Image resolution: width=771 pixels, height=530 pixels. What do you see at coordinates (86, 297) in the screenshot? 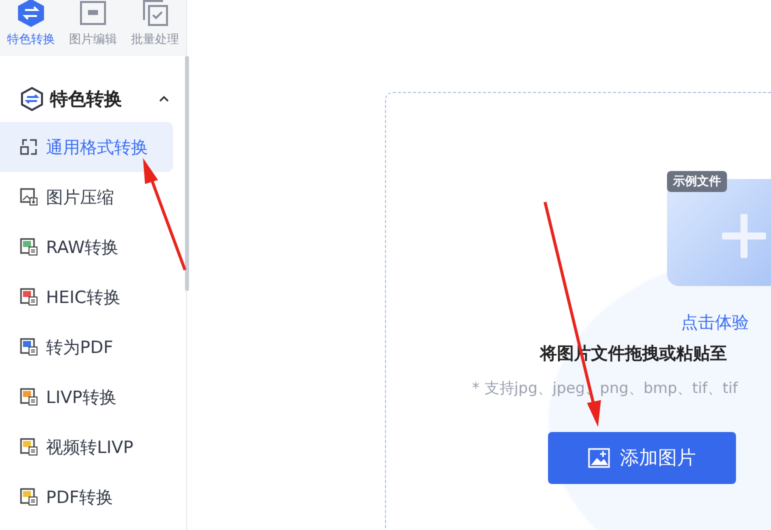
I see `menu-item: HEIC转换` at bounding box center [86, 297].